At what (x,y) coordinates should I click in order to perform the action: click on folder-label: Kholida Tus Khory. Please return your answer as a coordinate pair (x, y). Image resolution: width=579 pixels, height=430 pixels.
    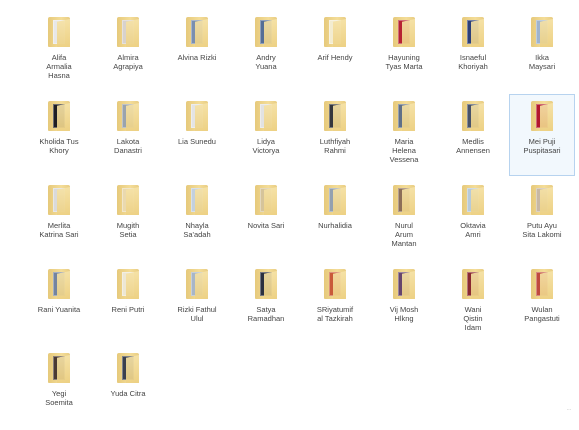
    Looking at the image, I should click on (59, 146).